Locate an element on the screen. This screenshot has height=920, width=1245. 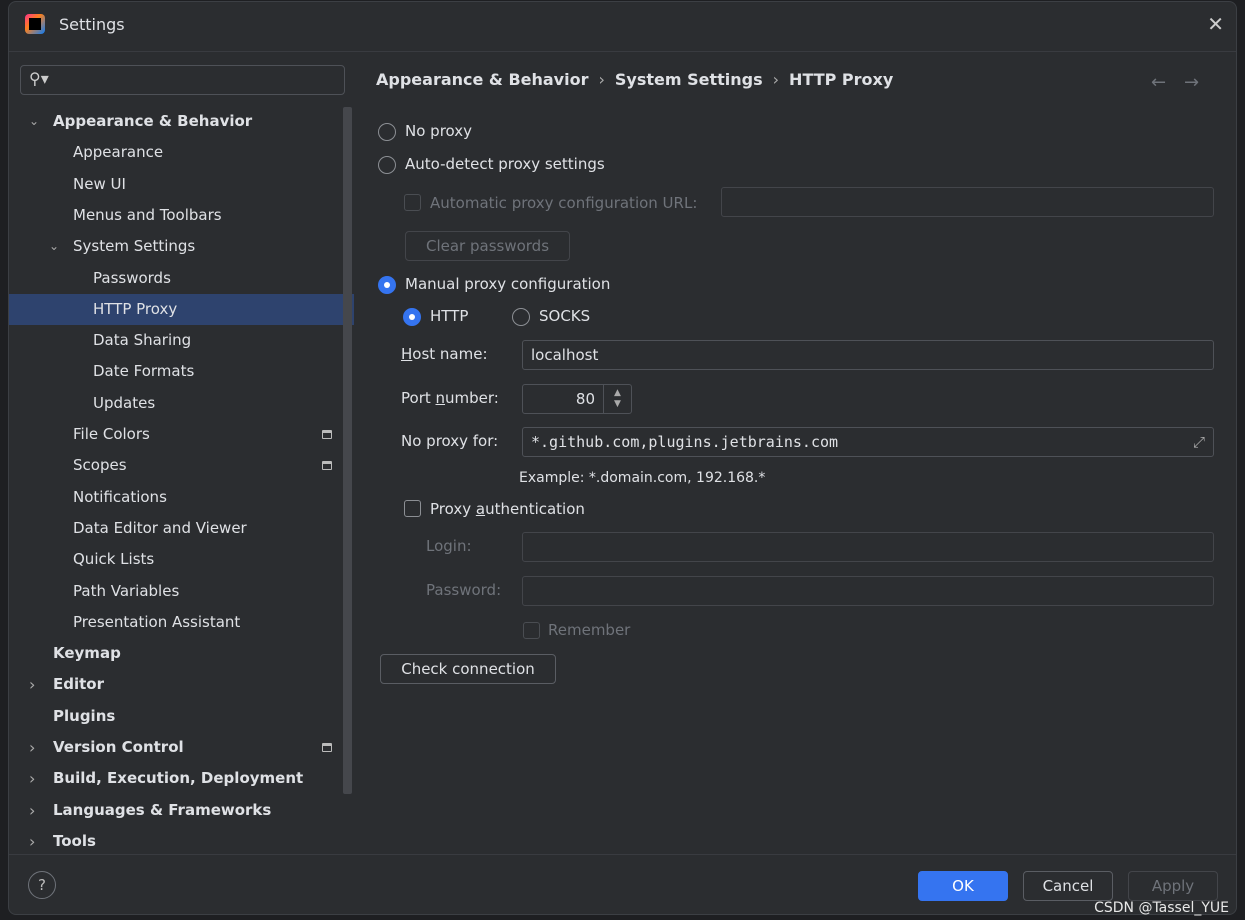
tree-item: › Build, Execution, Deployment is located at coordinates (181, 778).